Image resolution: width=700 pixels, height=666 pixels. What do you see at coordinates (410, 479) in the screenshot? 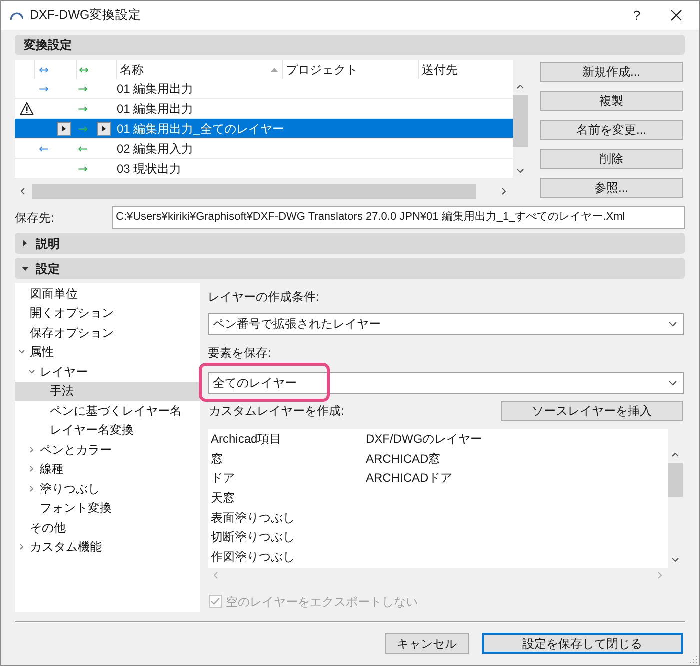
I see `table-cell-text: ARCHICADドア` at bounding box center [410, 479].